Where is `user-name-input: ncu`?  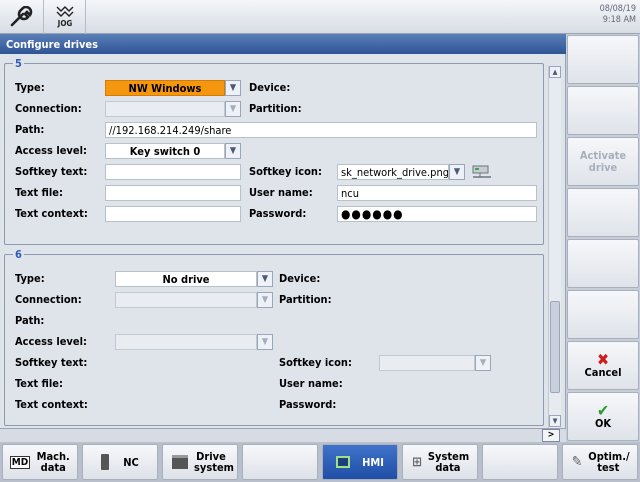 user-name-input: ncu is located at coordinates (437, 193).